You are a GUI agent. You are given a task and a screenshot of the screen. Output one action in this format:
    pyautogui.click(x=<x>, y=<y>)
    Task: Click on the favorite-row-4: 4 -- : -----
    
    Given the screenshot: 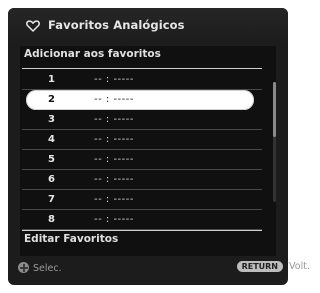 What is the action you would take?
    pyautogui.click(x=142, y=140)
    